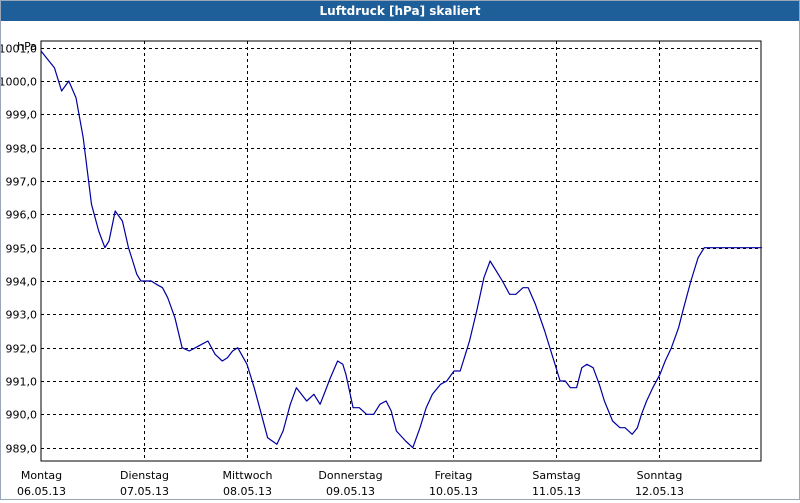  Describe the element at coordinates (454, 475) in the screenshot. I see `x-tick-day: Freitag` at that location.